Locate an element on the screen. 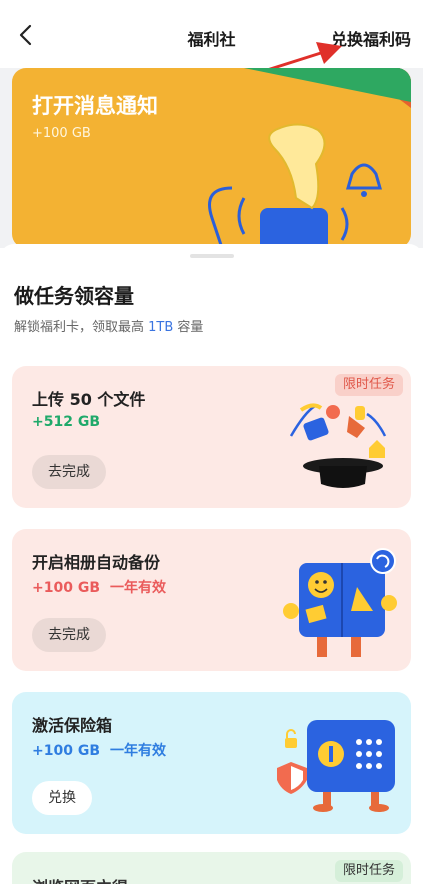  task-title: 浏览网页立得 is located at coordinates (80, 879).